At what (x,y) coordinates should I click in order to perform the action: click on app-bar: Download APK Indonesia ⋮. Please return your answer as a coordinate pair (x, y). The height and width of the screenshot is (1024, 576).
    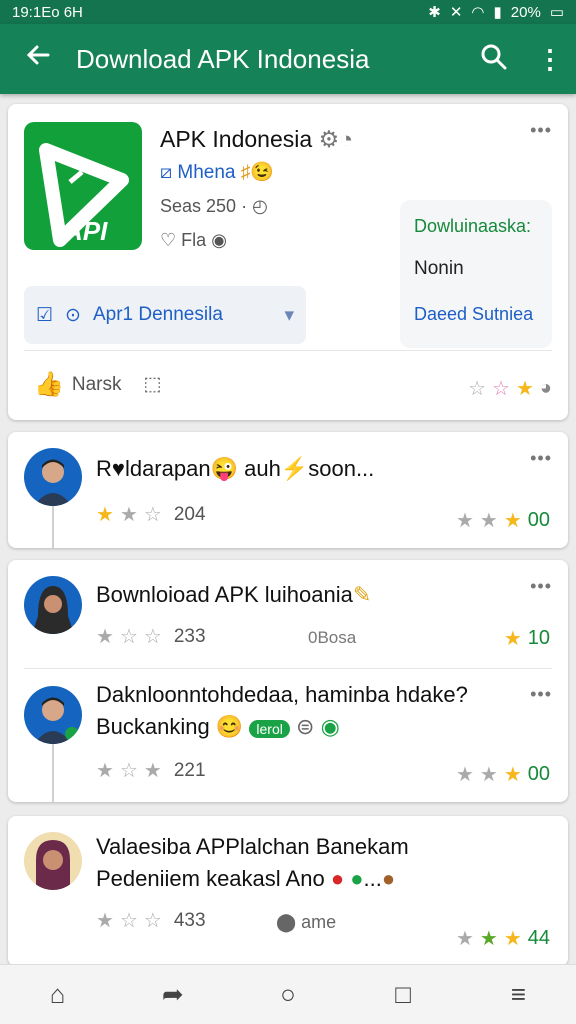
    Looking at the image, I should click on (288, 59).